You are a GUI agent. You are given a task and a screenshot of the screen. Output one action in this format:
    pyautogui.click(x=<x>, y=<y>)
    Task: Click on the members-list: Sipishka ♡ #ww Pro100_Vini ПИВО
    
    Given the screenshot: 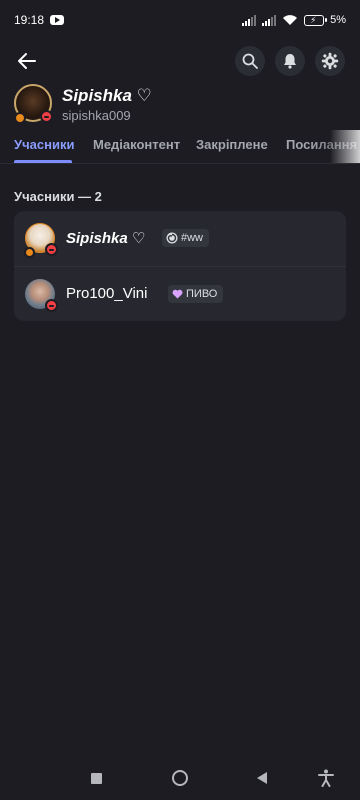 What is the action you would take?
    pyautogui.click(x=180, y=266)
    